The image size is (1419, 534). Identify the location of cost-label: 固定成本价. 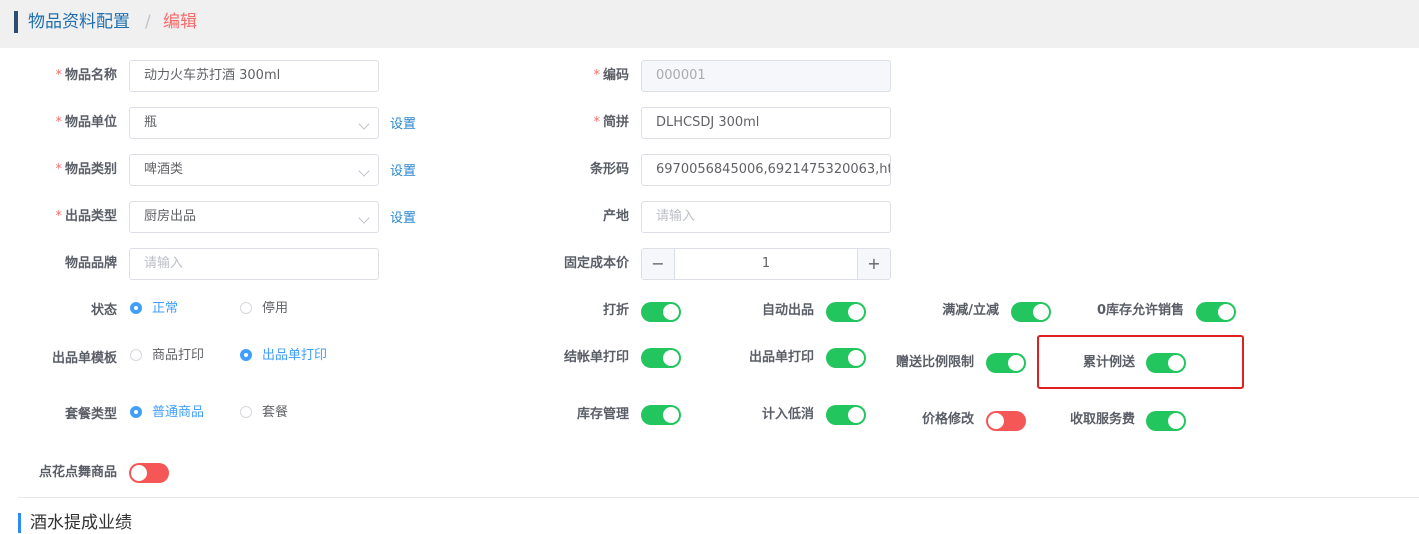
(596, 263).